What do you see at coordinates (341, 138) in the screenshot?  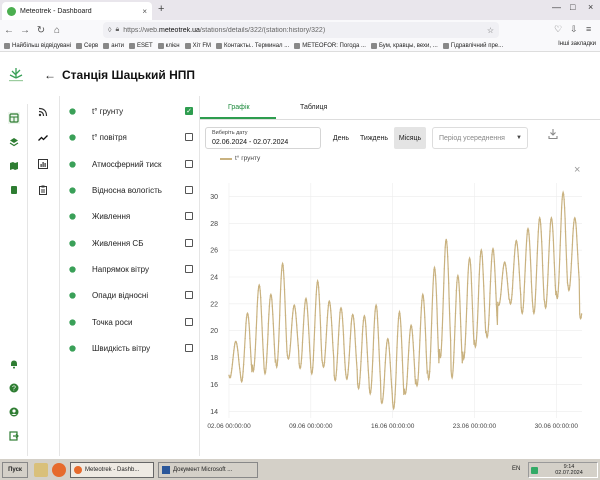 I see `day-button: День` at bounding box center [341, 138].